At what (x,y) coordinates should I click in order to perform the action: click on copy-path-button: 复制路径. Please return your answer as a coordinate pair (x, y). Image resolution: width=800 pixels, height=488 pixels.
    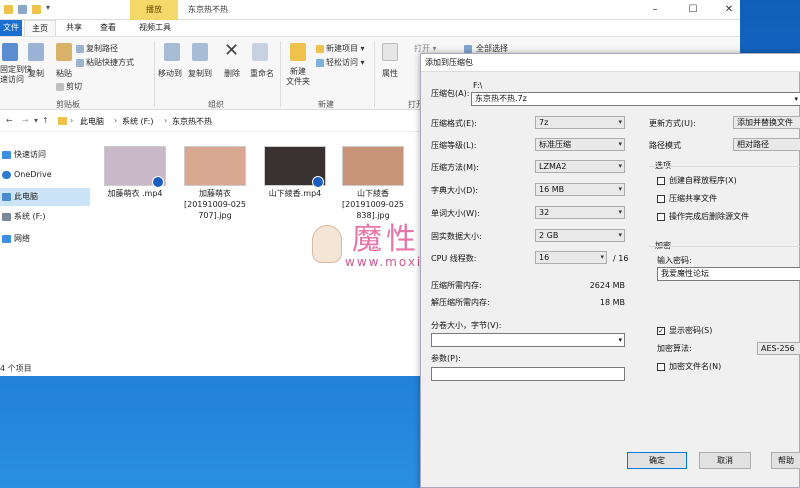
    Looking at the image, I should click on (102, 49).